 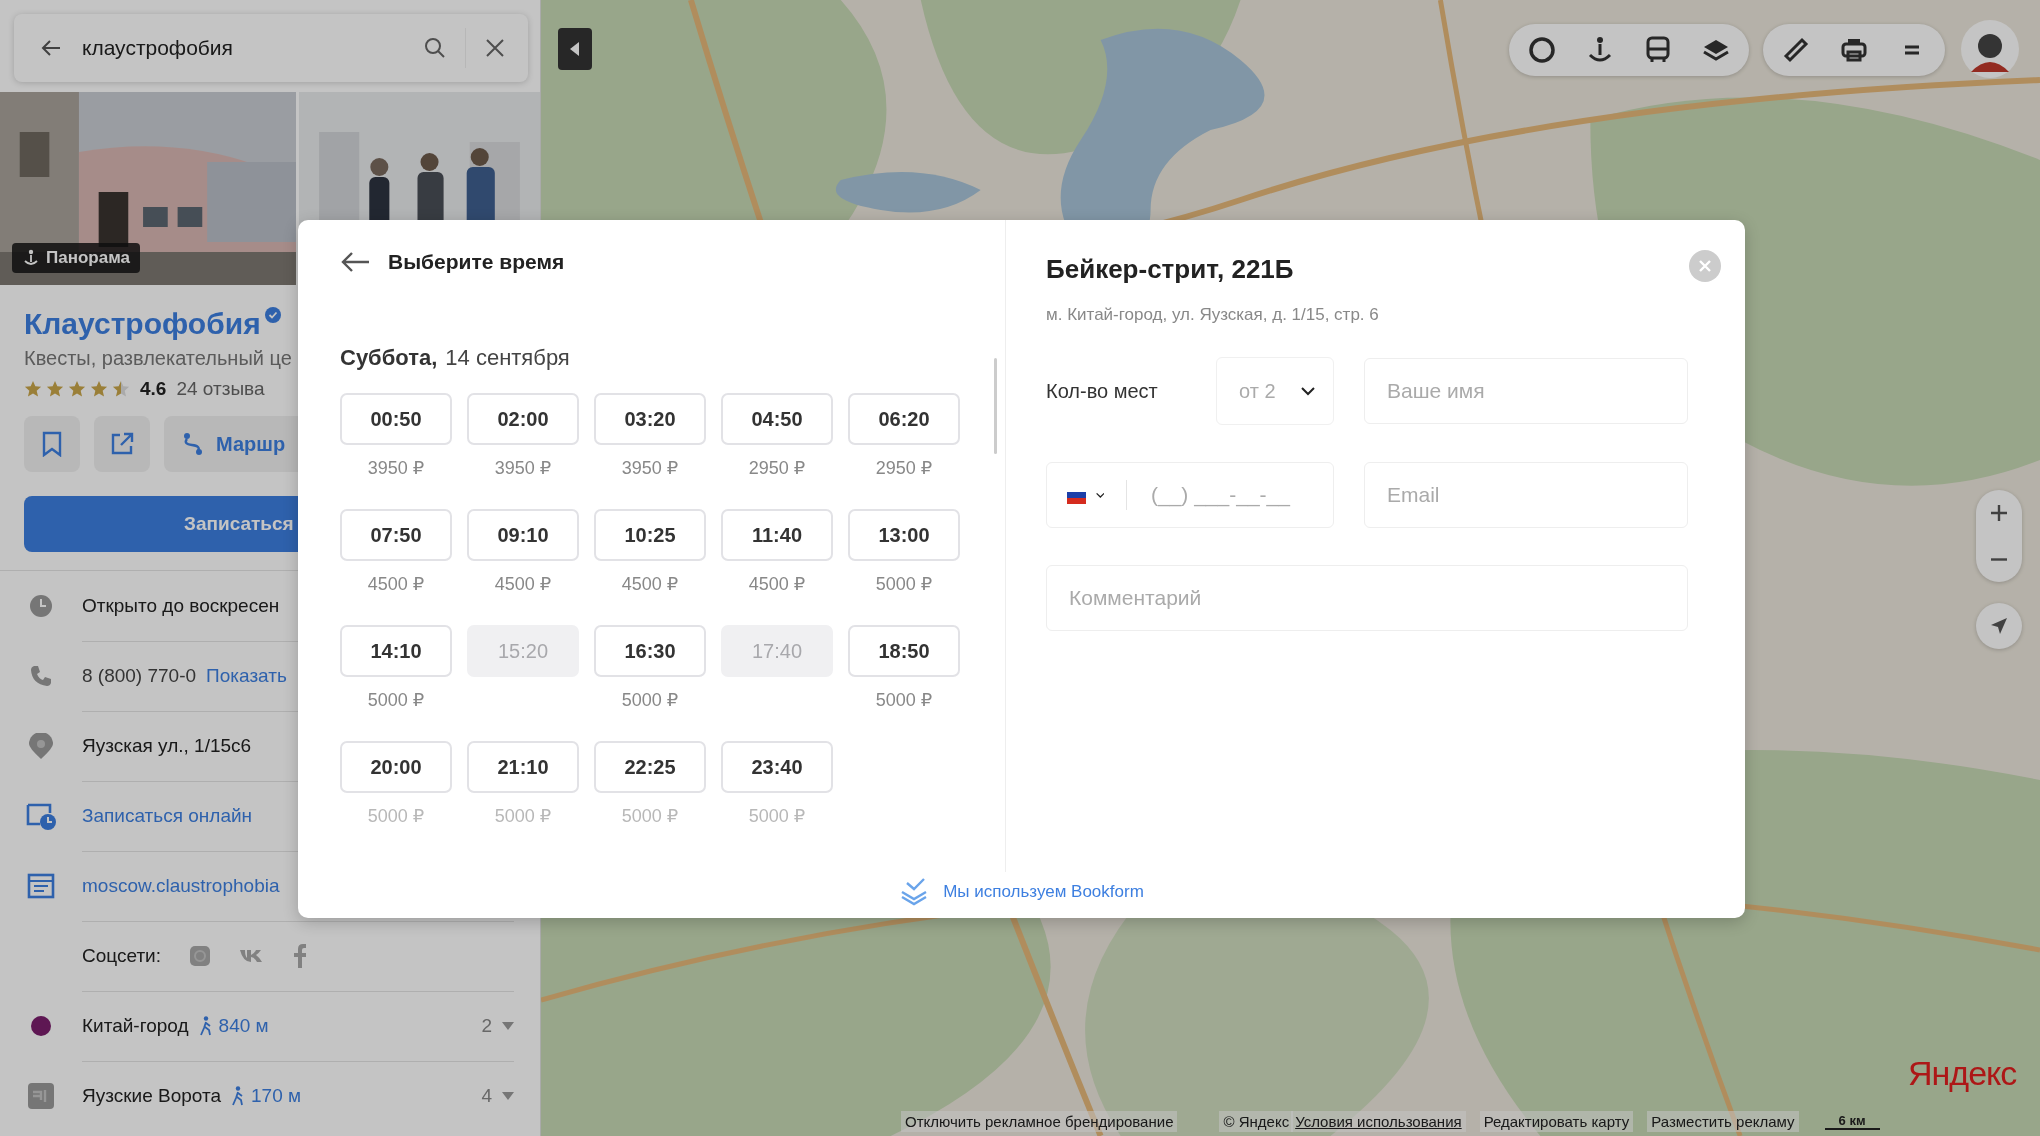 I want to click on close-icon, so click(x=495, y=48).